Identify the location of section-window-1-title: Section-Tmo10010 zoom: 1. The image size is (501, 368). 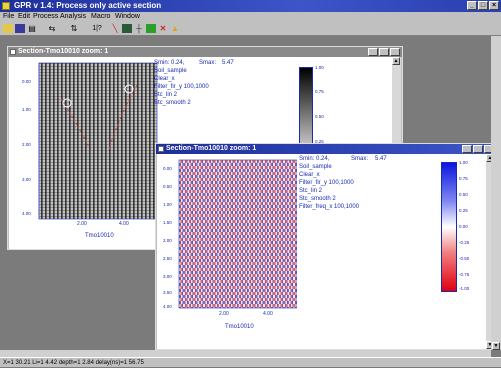
(63, 51).